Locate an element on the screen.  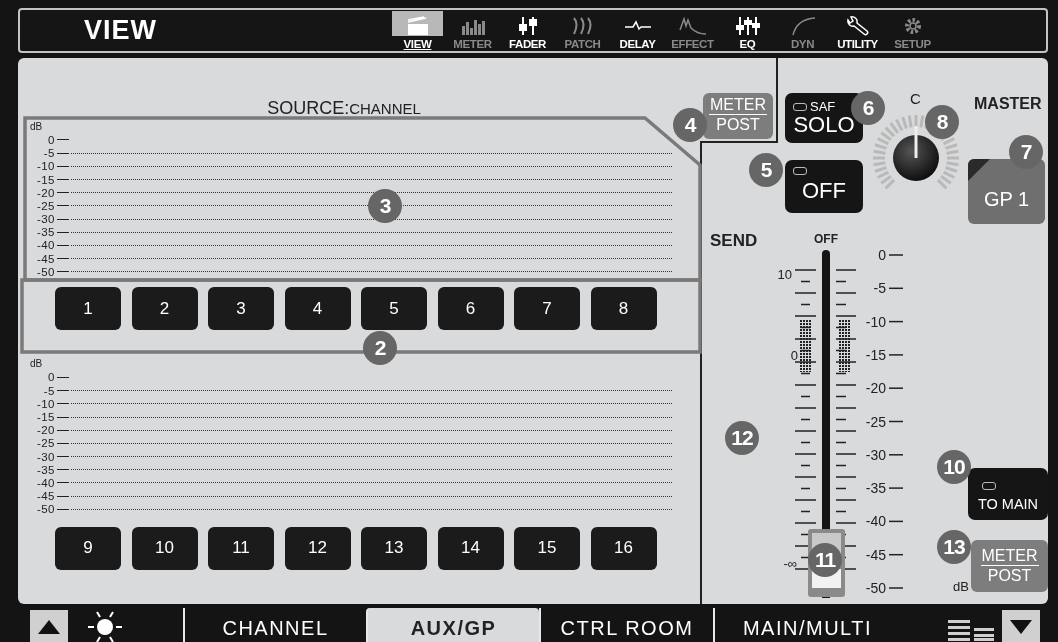
callout-badge: 7 is located at coordinates (1026, 152).